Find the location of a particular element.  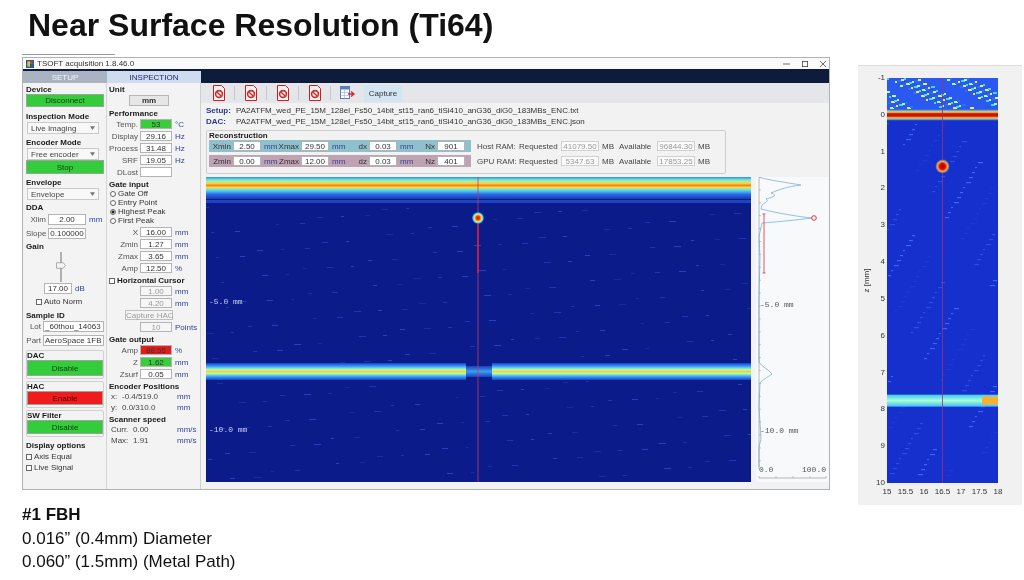

input-field: 53 is located at coordinates (156, 124).